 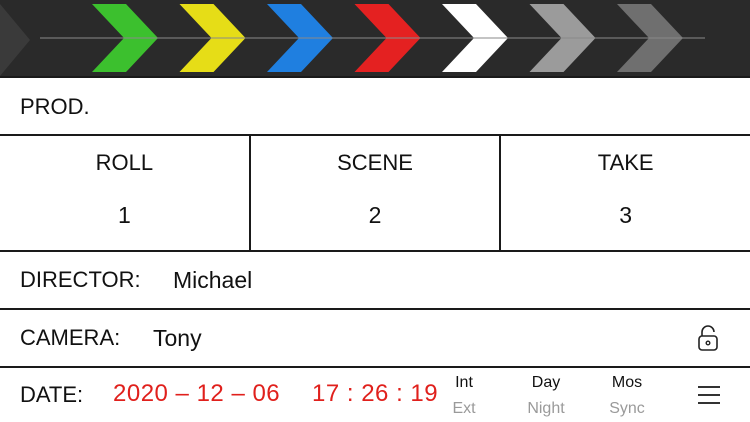 I want to click on time-value: 17 : 26 : 19, so click(x=375, y=394).